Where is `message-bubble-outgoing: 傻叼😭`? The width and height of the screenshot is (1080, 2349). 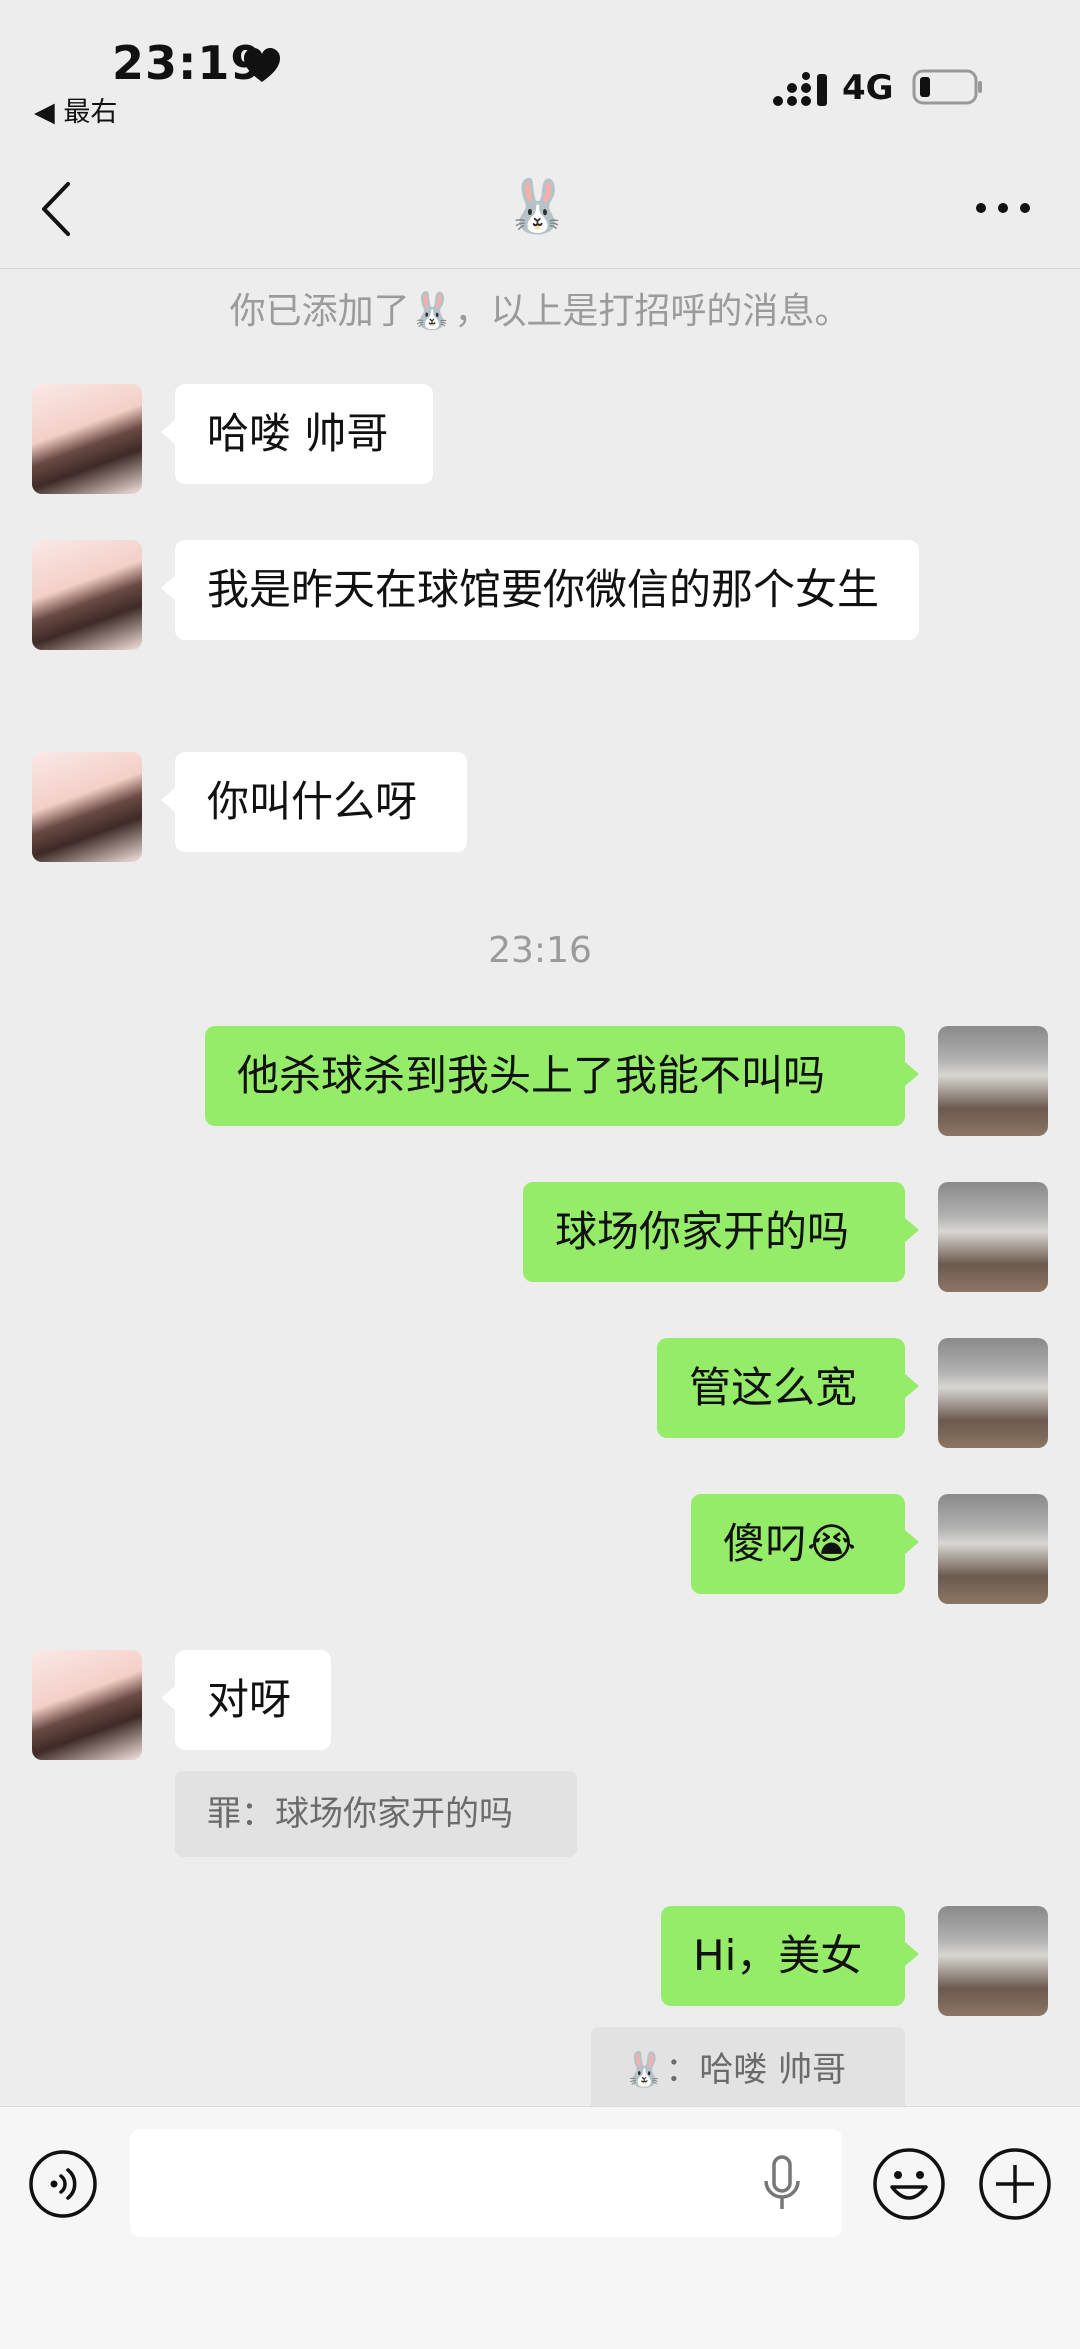
message-bubble-outgoing: 傻叼😭 is located at coordinates (805, 1544).